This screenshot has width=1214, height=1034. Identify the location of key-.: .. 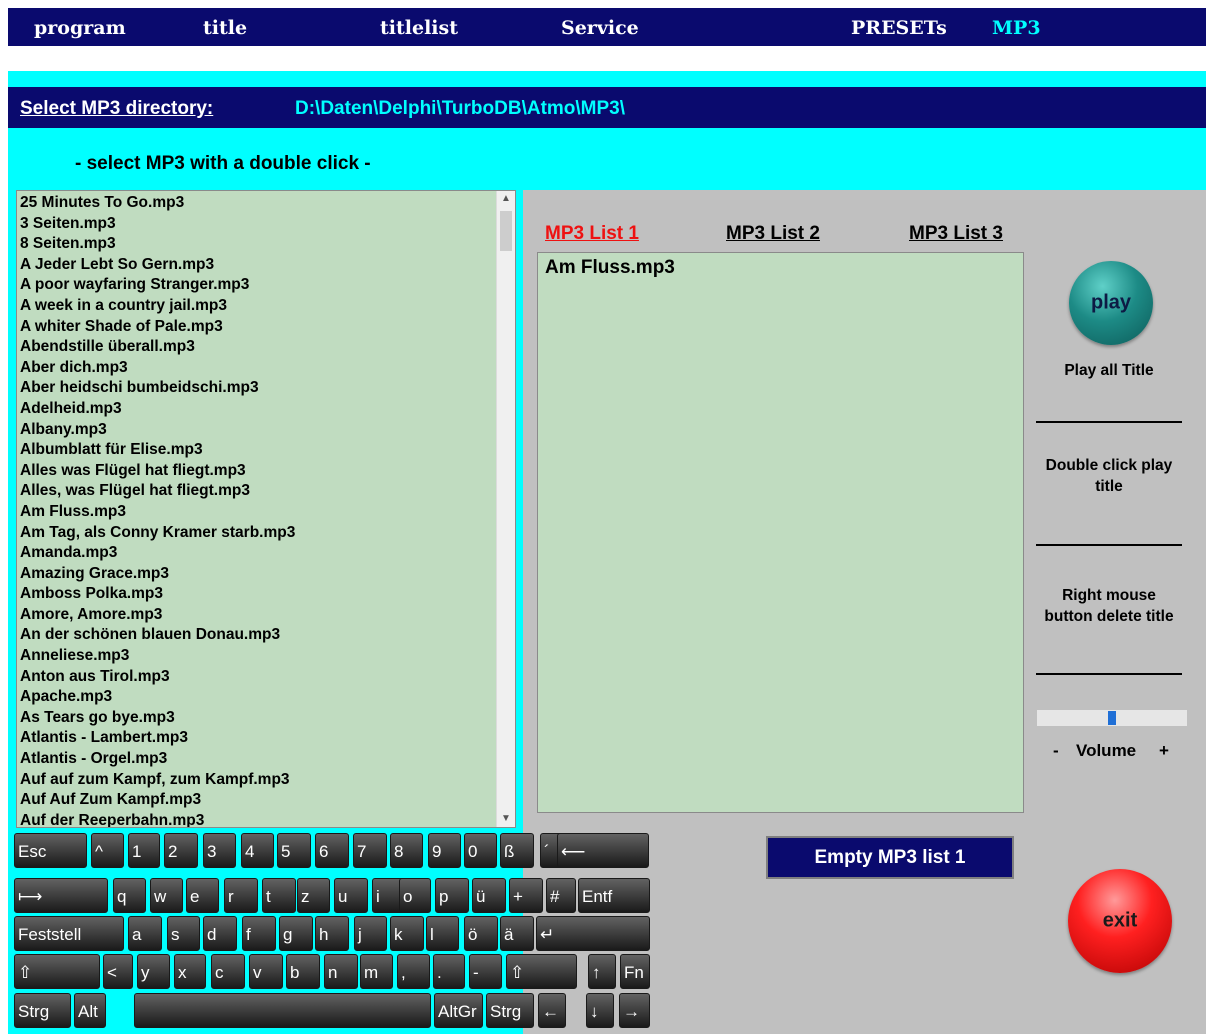
(449, 971).